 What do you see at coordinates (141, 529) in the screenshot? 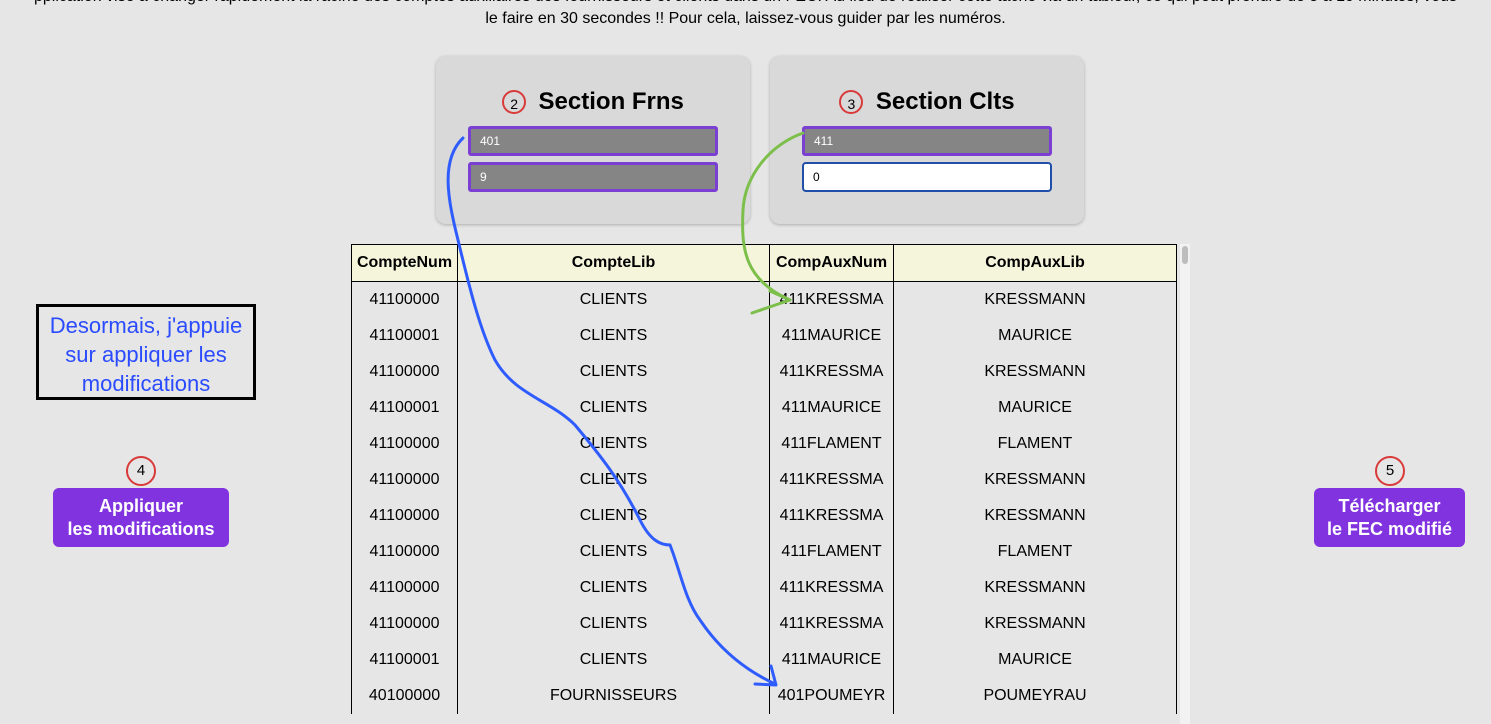
I see `apply-label-line-2: les modifications` at bounding box center [141, 529].